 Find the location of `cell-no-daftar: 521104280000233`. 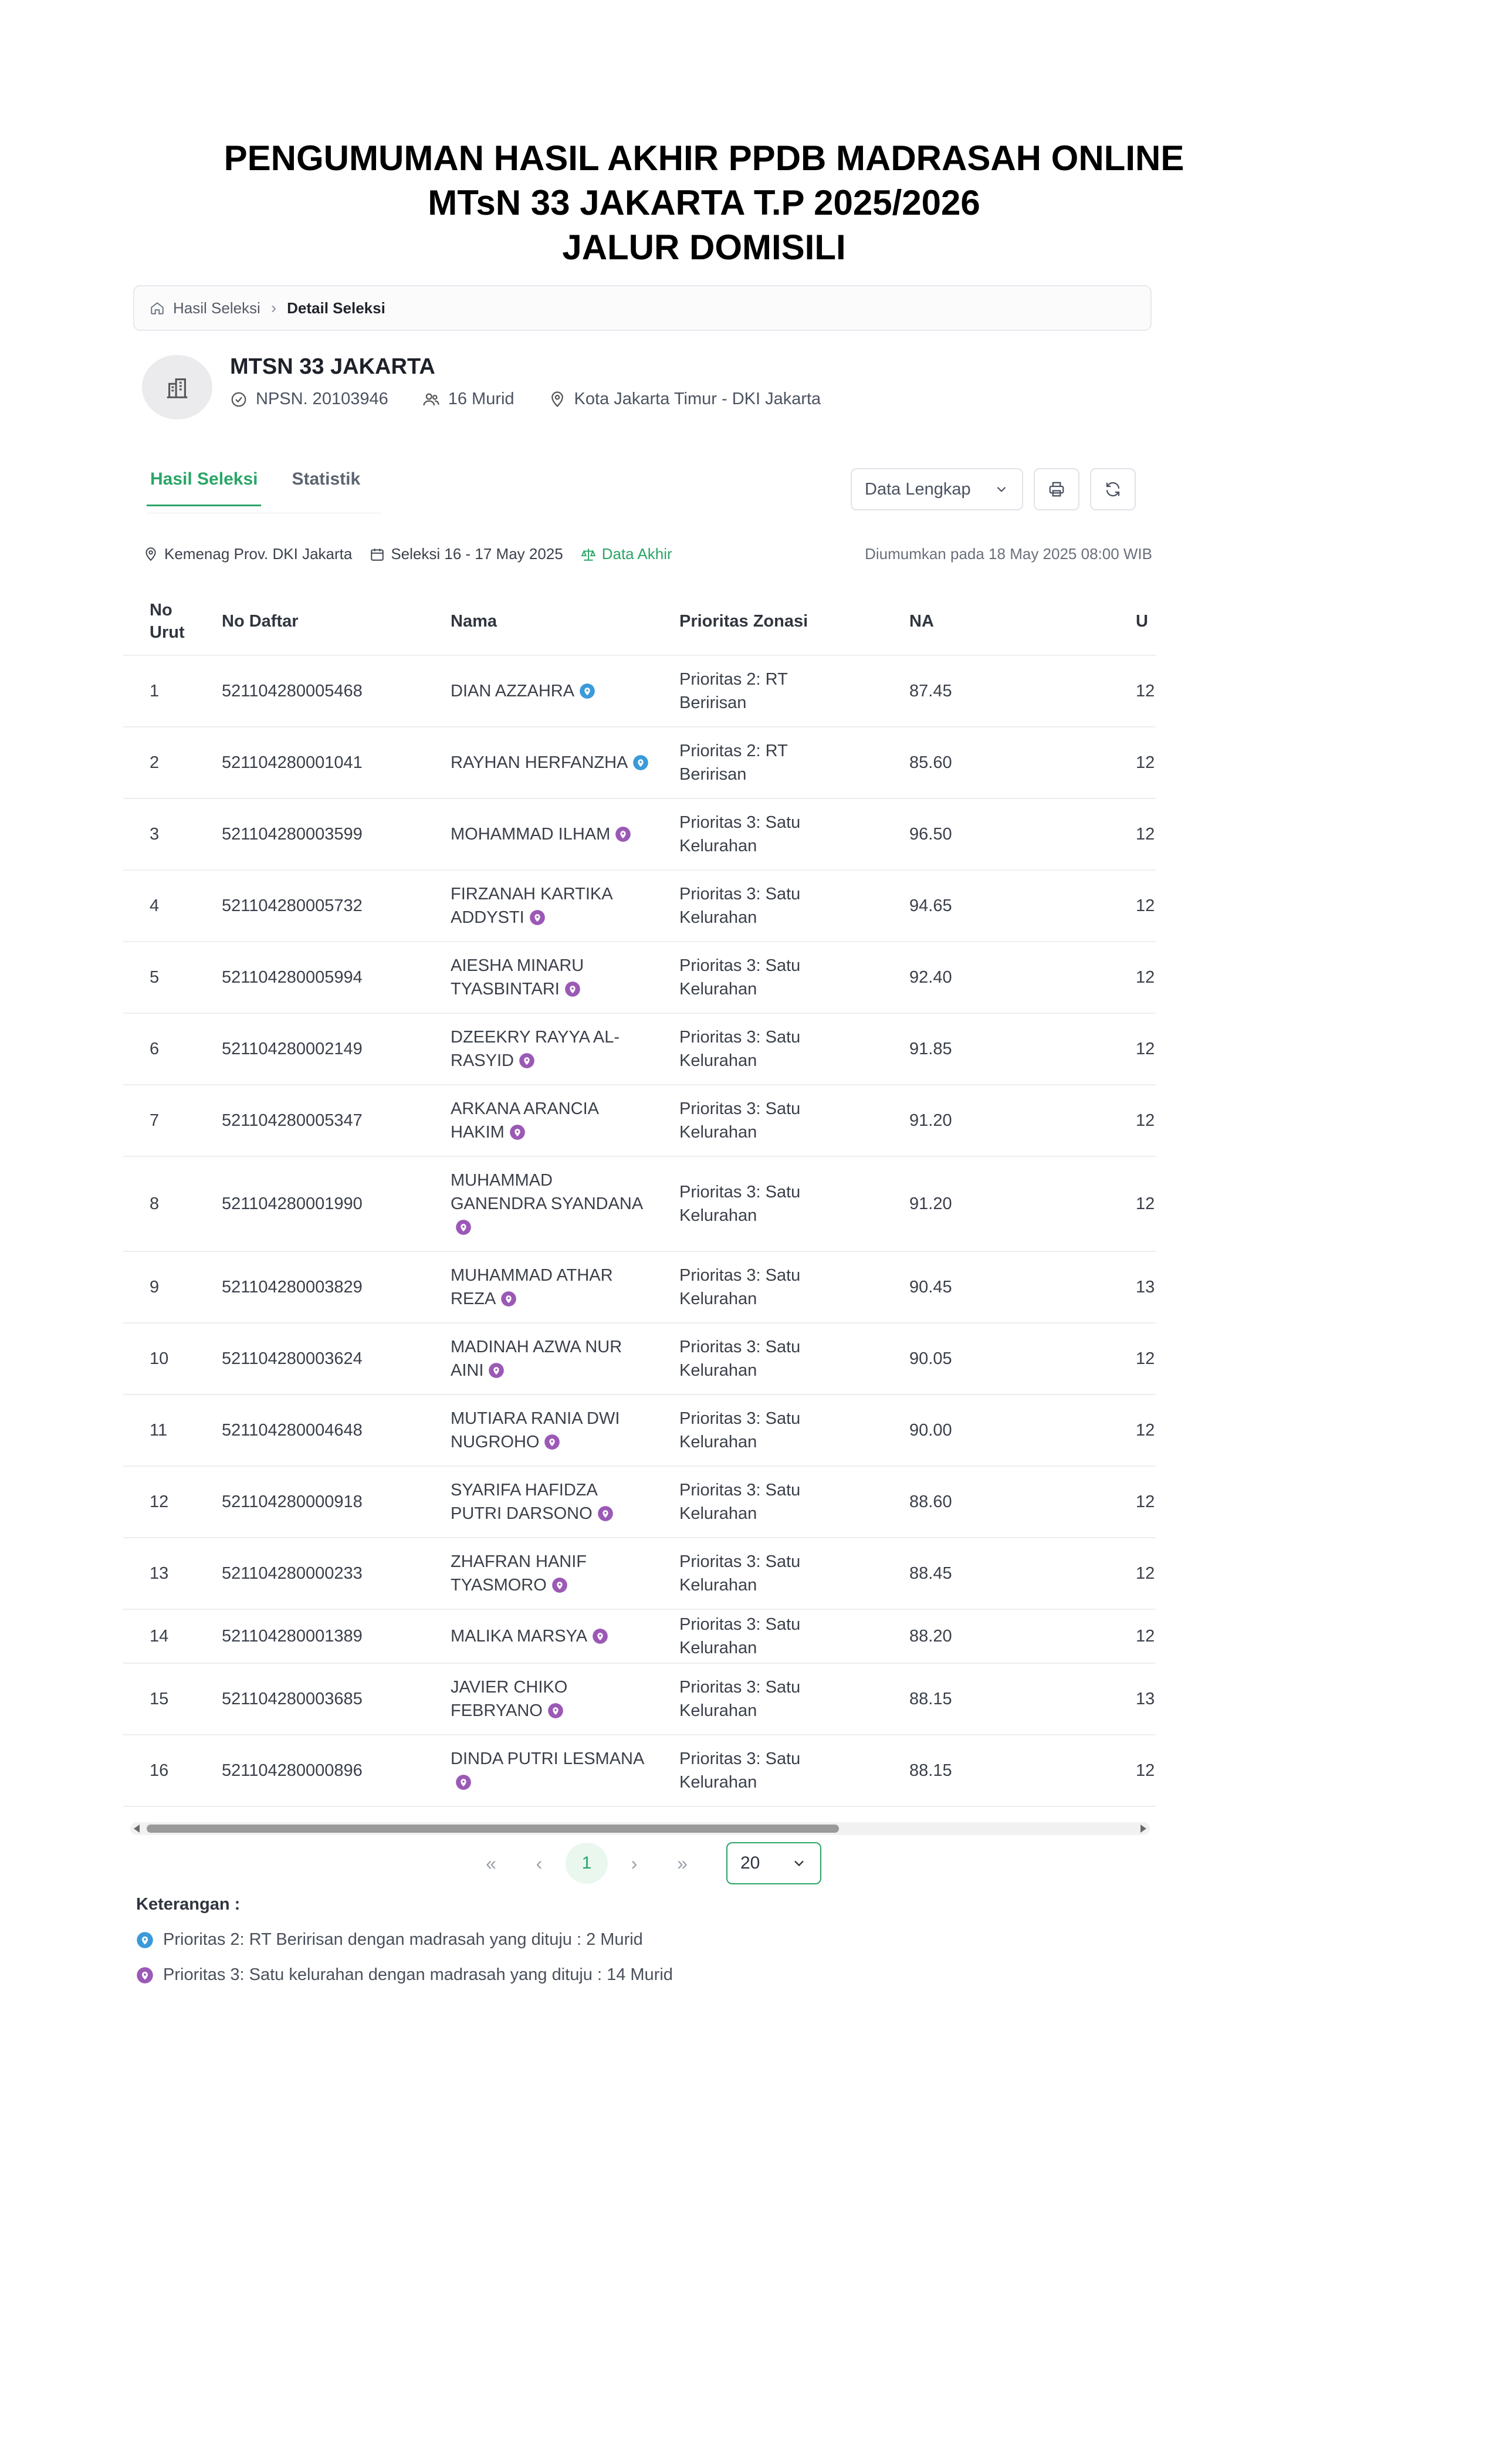

cell-no-daftar: 521104280000233 is located at coordinates (292, 1574).